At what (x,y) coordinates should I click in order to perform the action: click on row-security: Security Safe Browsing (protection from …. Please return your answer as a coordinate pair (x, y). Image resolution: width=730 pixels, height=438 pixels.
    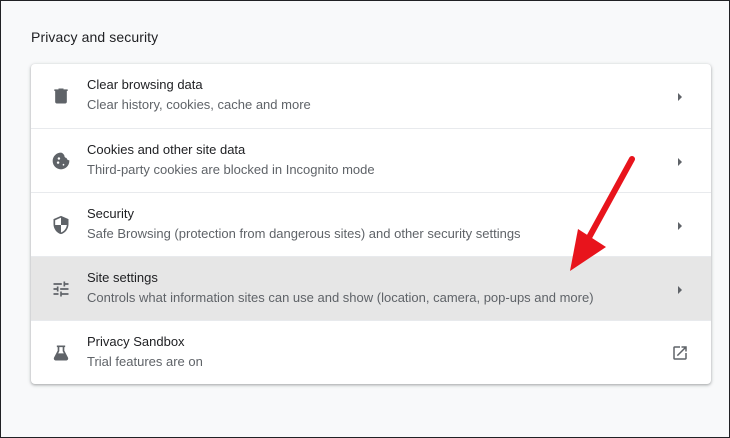
    Looking at the image, I should click on (371, 224).